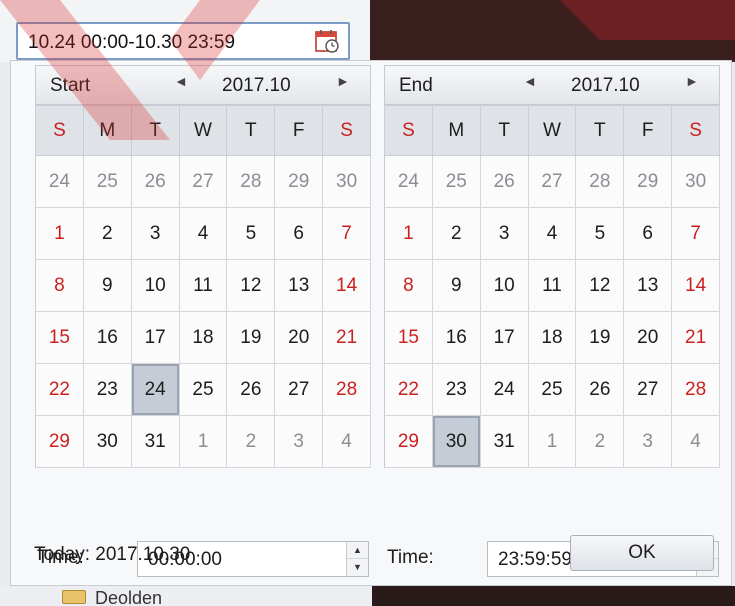 The width and height of the screenshot is (735, 606). I want to click on end-day-cell: 6, so click(648, 234).